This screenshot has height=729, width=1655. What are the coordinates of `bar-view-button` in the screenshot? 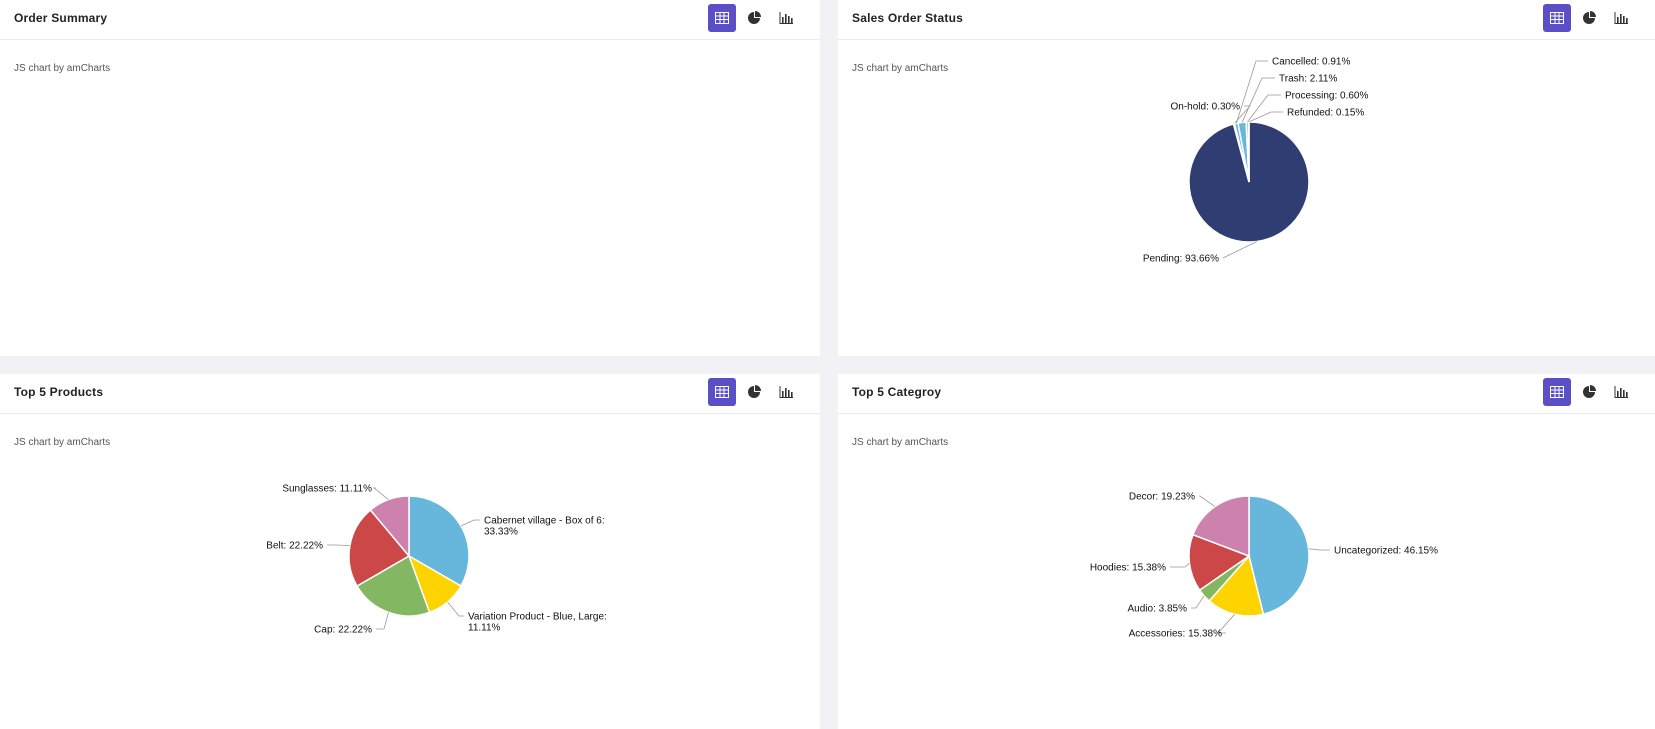 It's located at (786, 18).